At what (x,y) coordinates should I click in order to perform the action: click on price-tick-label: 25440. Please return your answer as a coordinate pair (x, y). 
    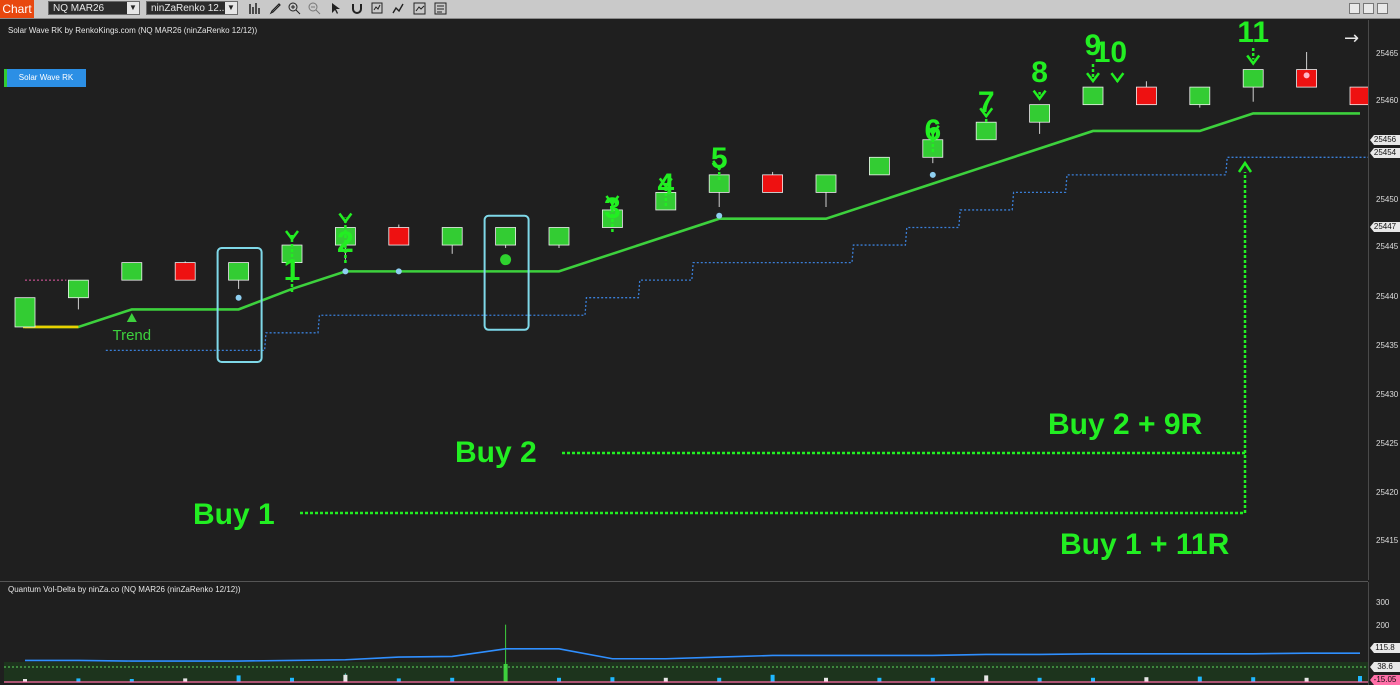
    Looking at the image, I should click on (1387, 296).